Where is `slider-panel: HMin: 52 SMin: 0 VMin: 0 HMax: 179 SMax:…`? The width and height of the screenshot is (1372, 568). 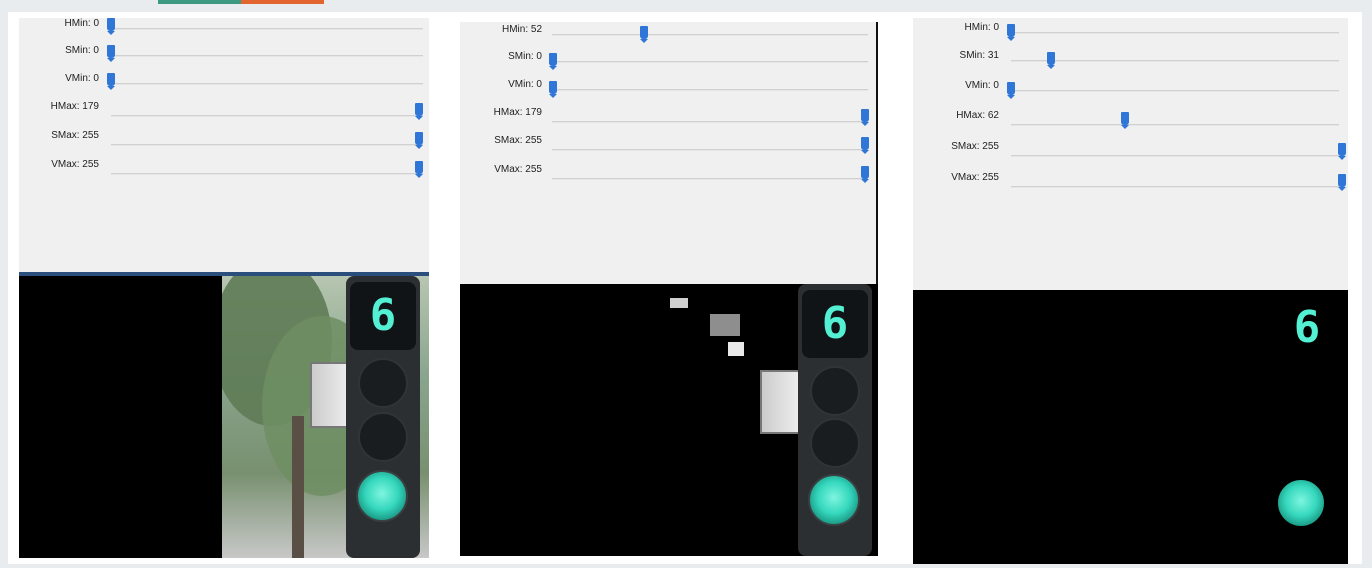 slider-panel: HMin: 52 SMin: 0 VMin: 0 HMax: 179 SMax:… is located at coordinates (669, 153).